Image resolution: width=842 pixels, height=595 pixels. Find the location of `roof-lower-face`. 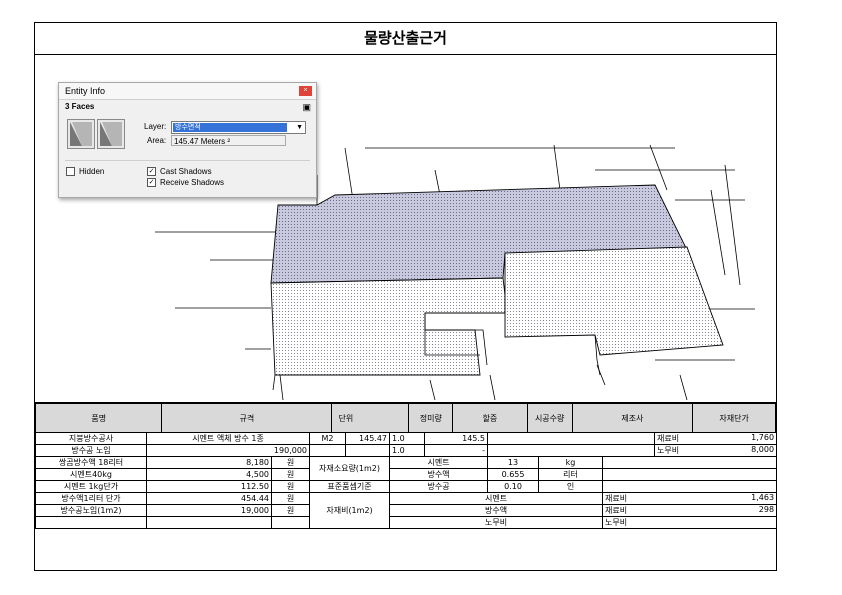

roof-lower-face is located at coordinates (388, 326).